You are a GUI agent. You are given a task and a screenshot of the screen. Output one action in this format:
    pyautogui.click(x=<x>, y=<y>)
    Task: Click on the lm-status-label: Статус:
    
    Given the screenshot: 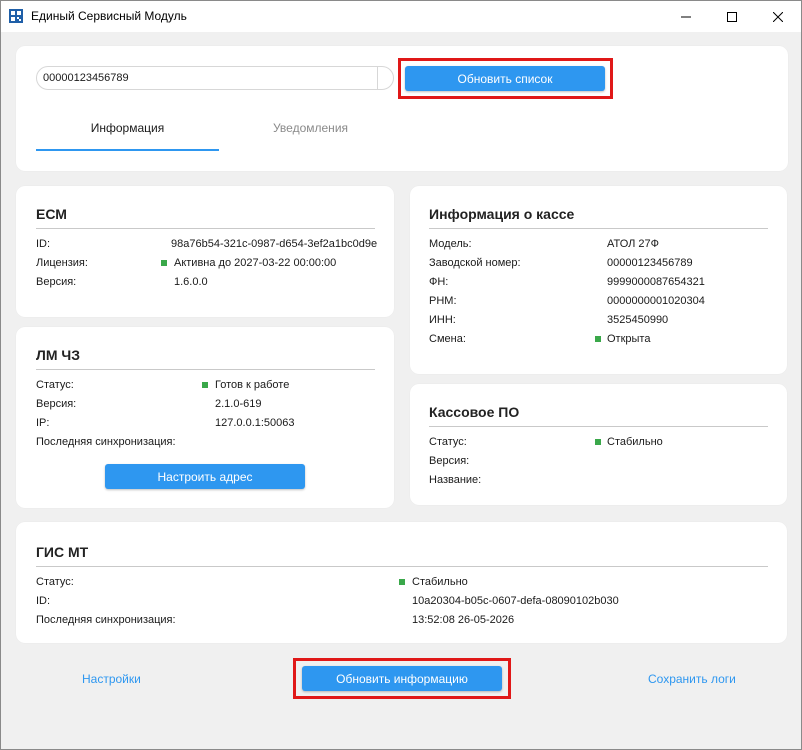 What is the action you would take?
    pyautogui.click(x=55, y=385)
    